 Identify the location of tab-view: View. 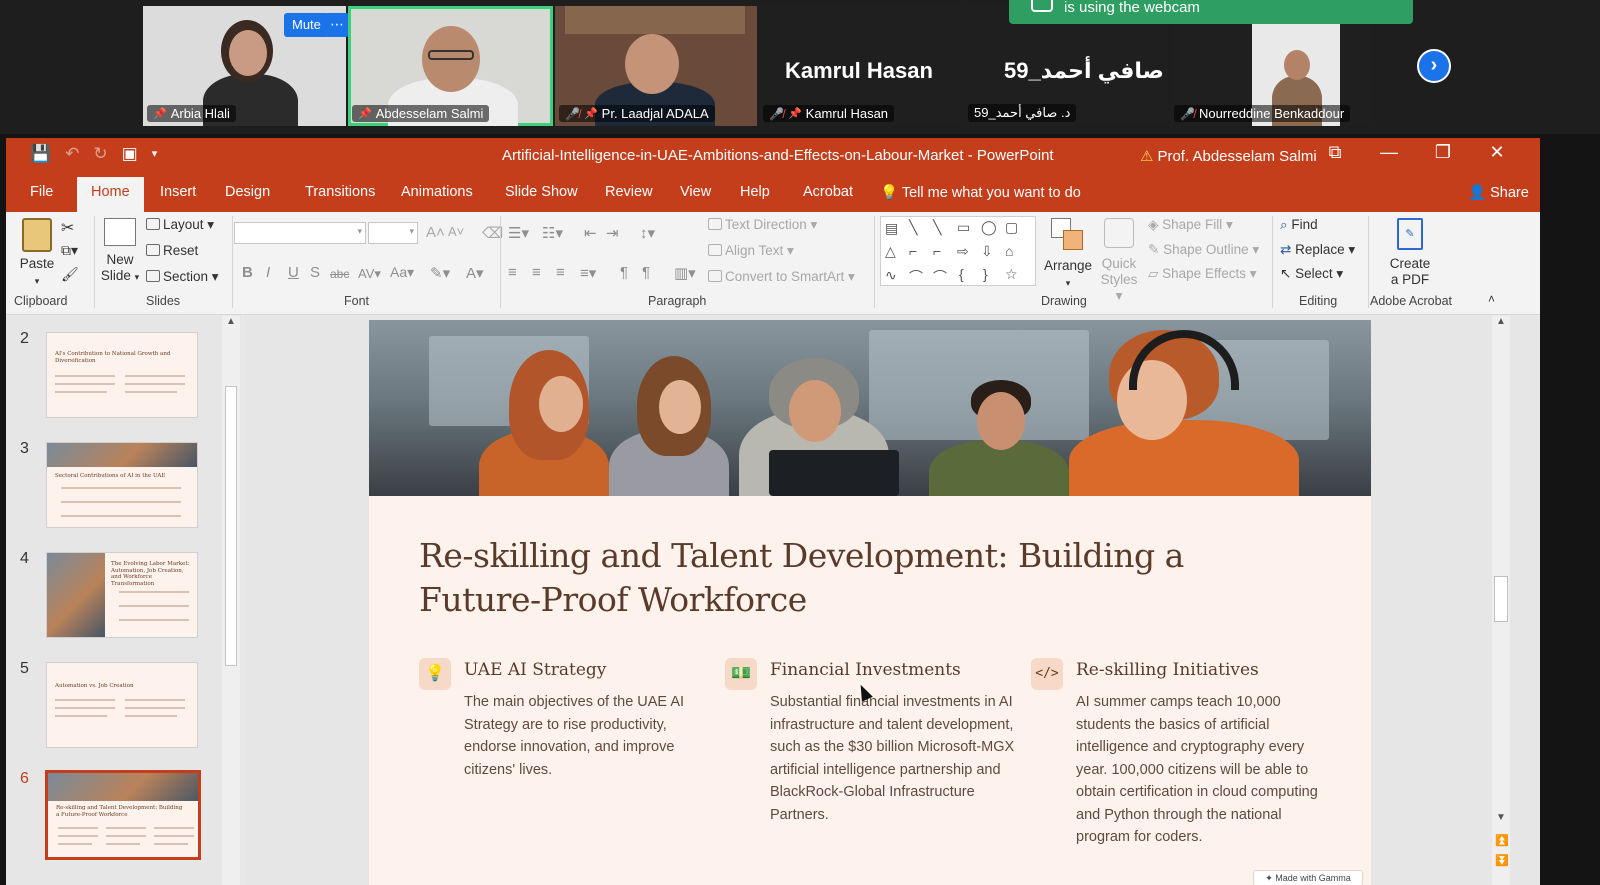
(695, 192).